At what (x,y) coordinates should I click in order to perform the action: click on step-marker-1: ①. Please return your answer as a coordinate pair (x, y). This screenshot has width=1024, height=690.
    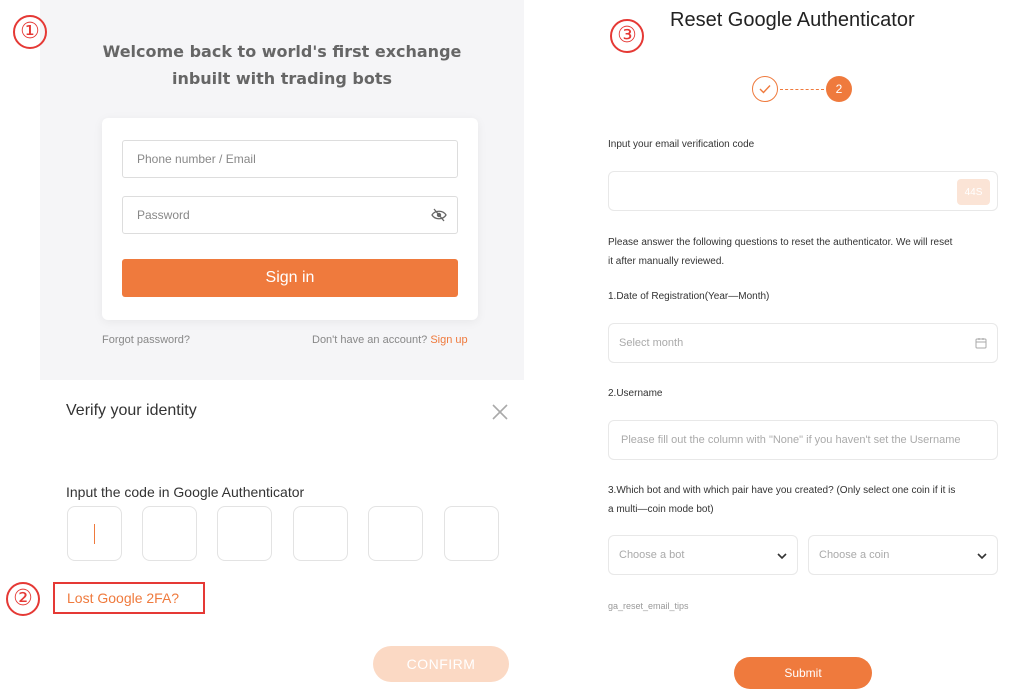
    Looking at the image, I should click on (30, 32).